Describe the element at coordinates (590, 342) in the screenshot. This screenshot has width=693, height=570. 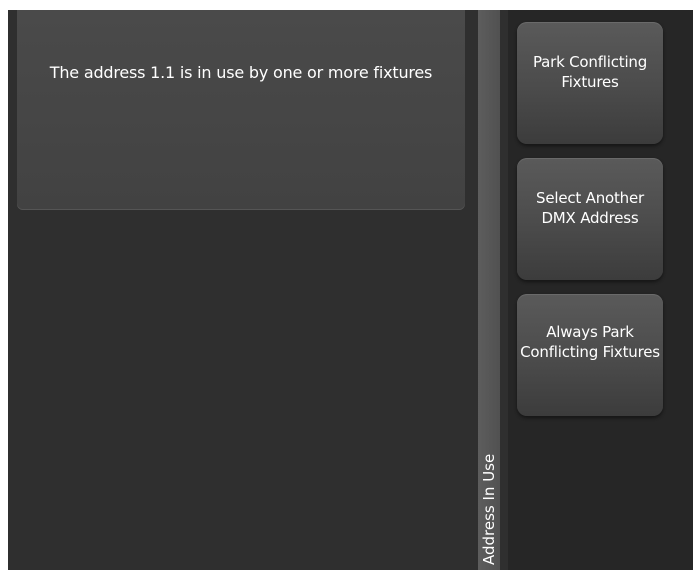
I see `softkey-label: Always Park Conflicting Fixtures` at that location.